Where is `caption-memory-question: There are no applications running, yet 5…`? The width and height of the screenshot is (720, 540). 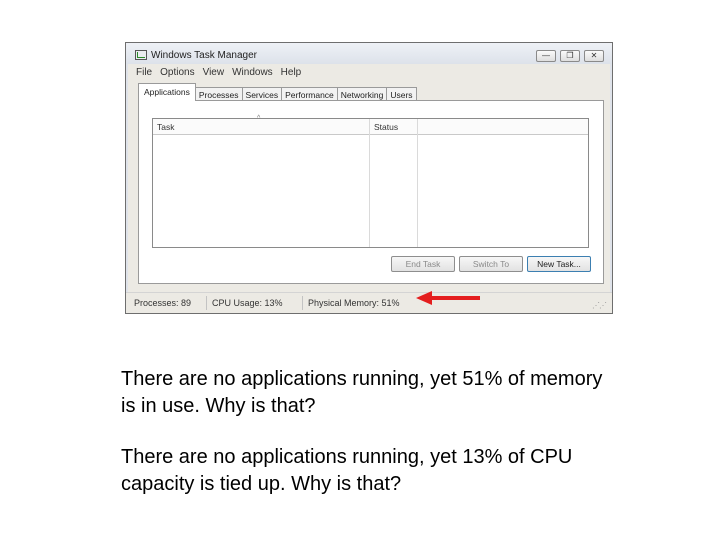
caption-memory-question: There are no applications running, yet 5… is located at coordinates (362, 392).